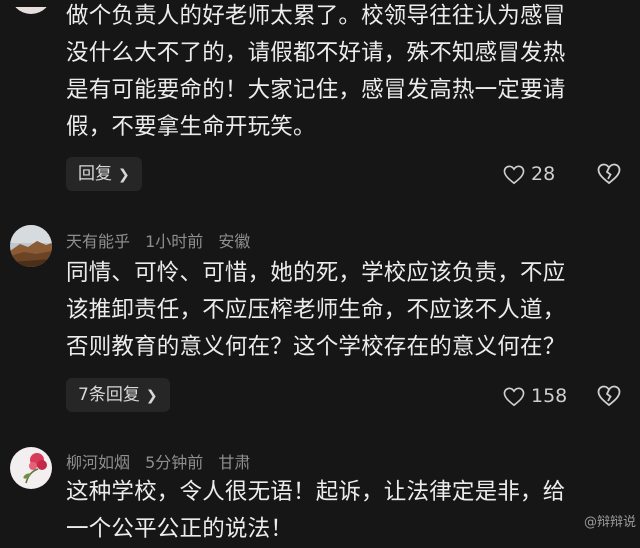 The image size is (640, 548). Describe the element at coordinates (174, 241) in the screenshot. I see `timestamp: 1小时前` at that location.